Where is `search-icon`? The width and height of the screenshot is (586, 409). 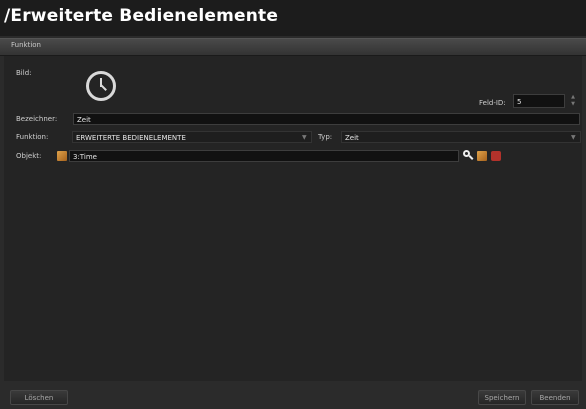 search-icon is located at coordinates (468, 155).